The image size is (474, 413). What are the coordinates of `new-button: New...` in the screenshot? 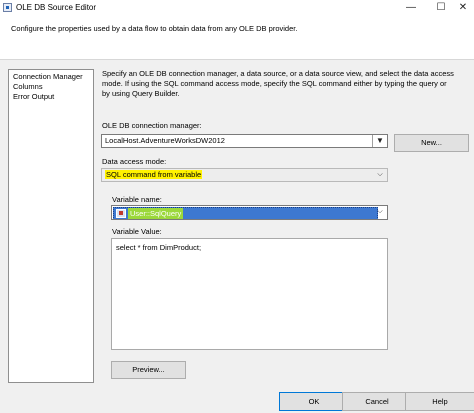 It's located at (431, 143).